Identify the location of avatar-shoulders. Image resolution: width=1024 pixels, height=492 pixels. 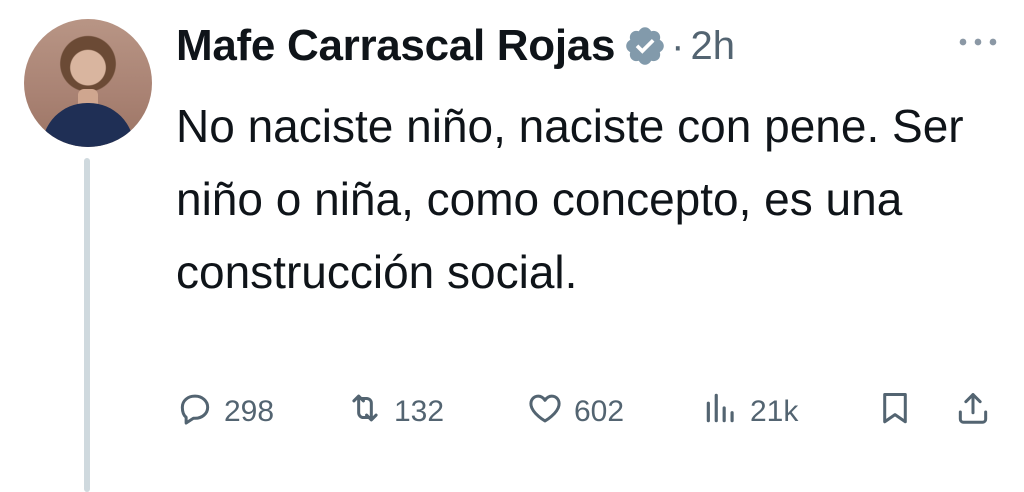
(88, 125).